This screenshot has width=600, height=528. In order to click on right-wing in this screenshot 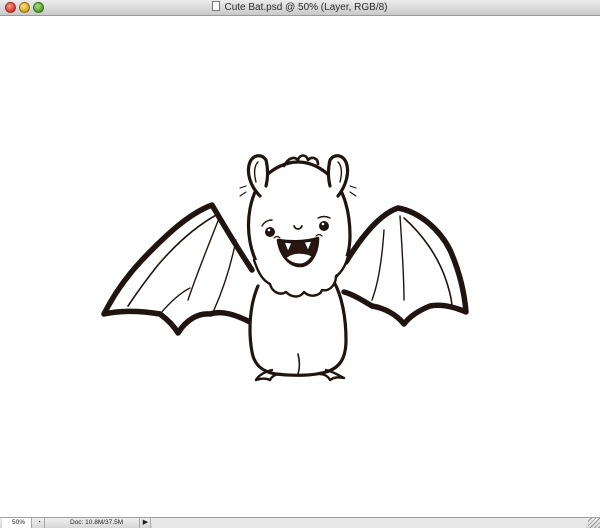, I will do `click(405, 266)`.